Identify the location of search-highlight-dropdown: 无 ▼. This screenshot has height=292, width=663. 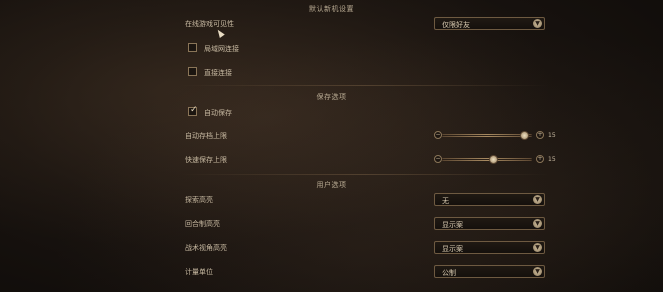
(489, 199).